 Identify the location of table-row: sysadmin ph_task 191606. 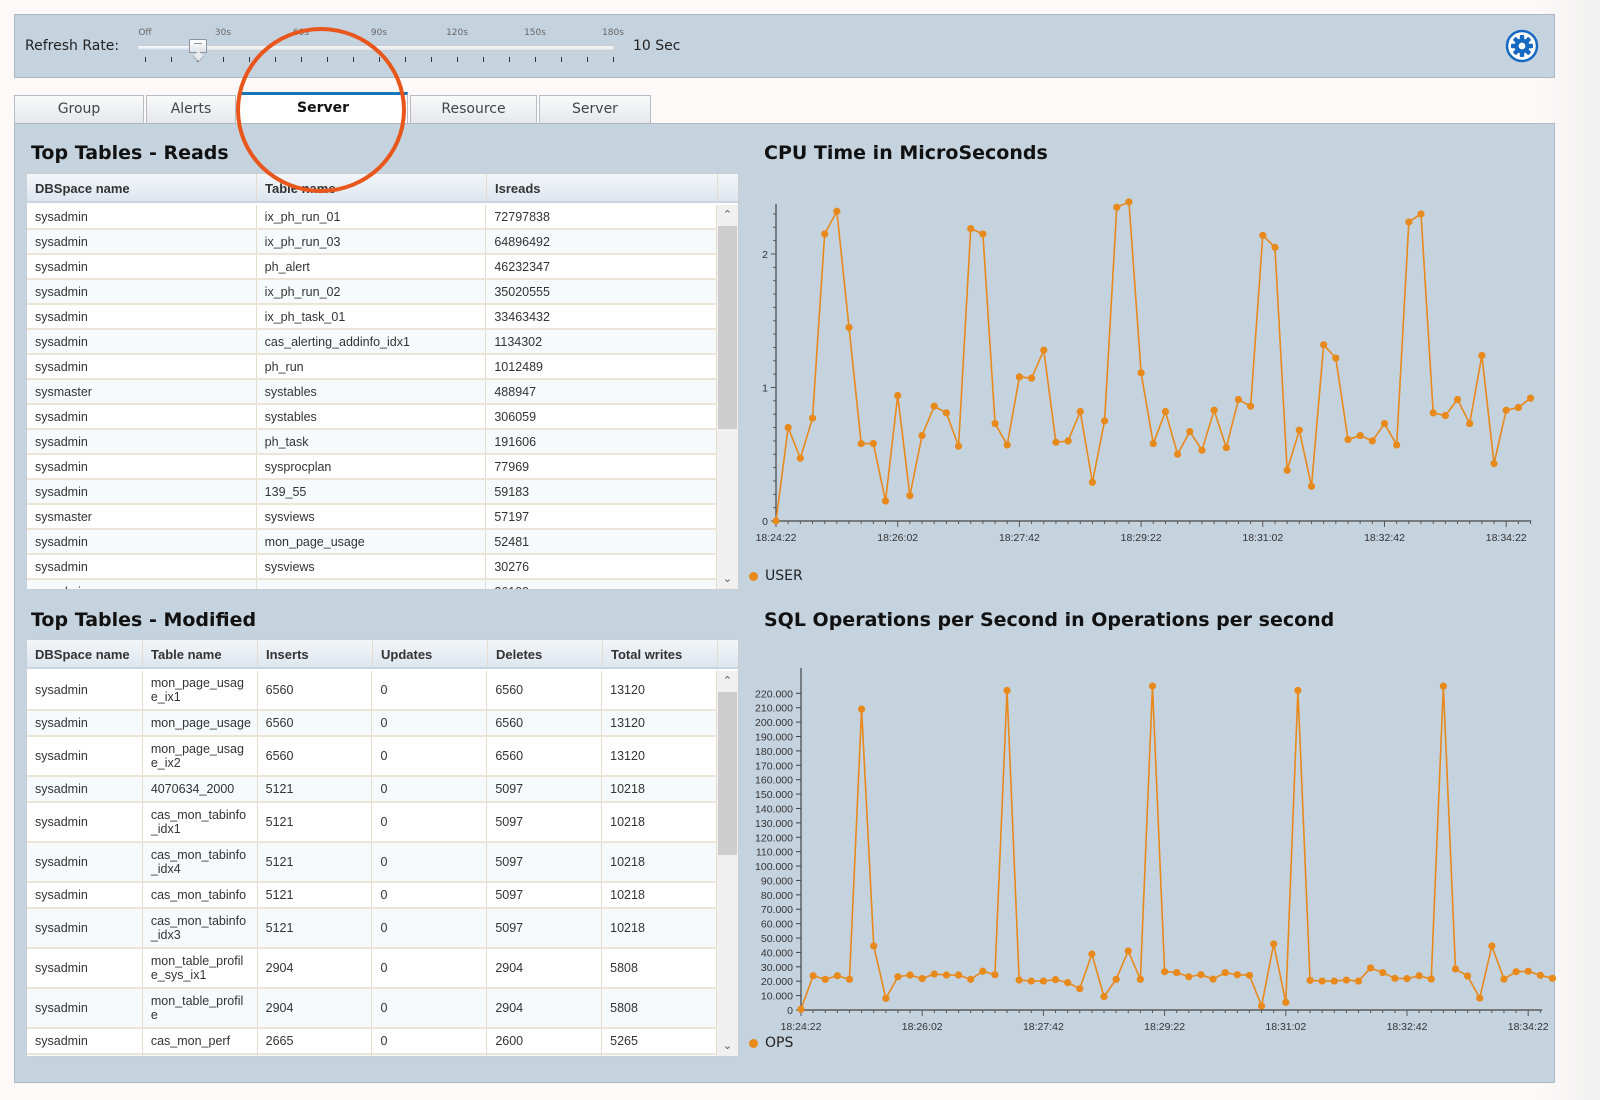
(372, 442).